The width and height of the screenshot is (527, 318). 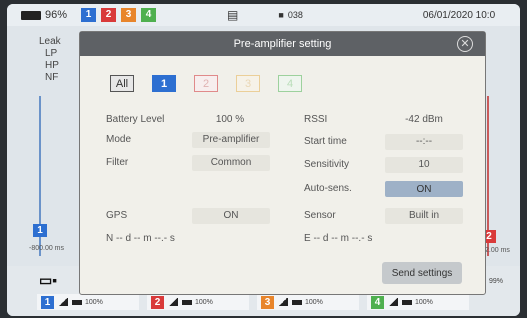 What do you see at coordinates (117, 162) in the screenshot?
I see `filter-label: Filter` at bounding box center [117, 162].